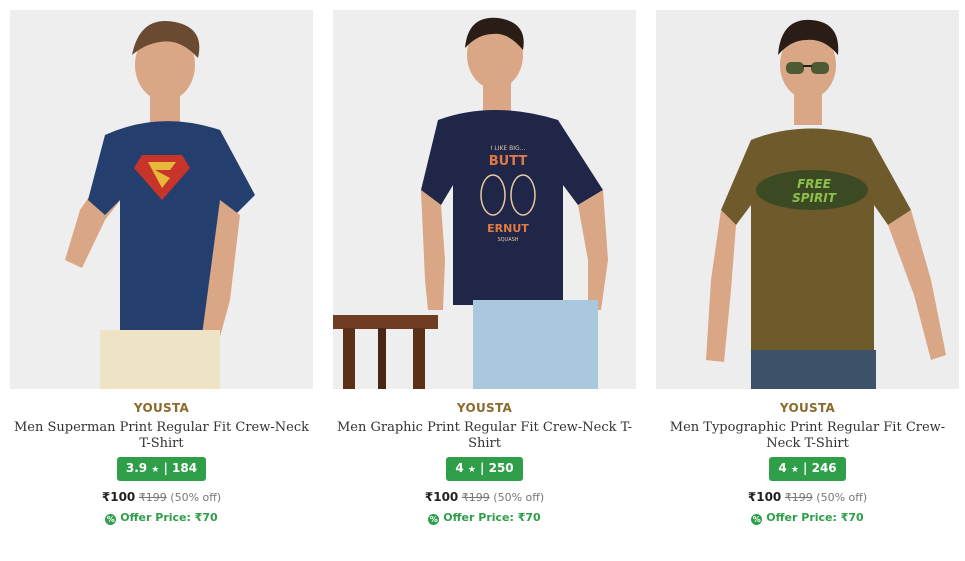  What do you see at coordinates (824, 468) in the screenshot?
I see `review-count: 246` at bounding box center [824, 468].